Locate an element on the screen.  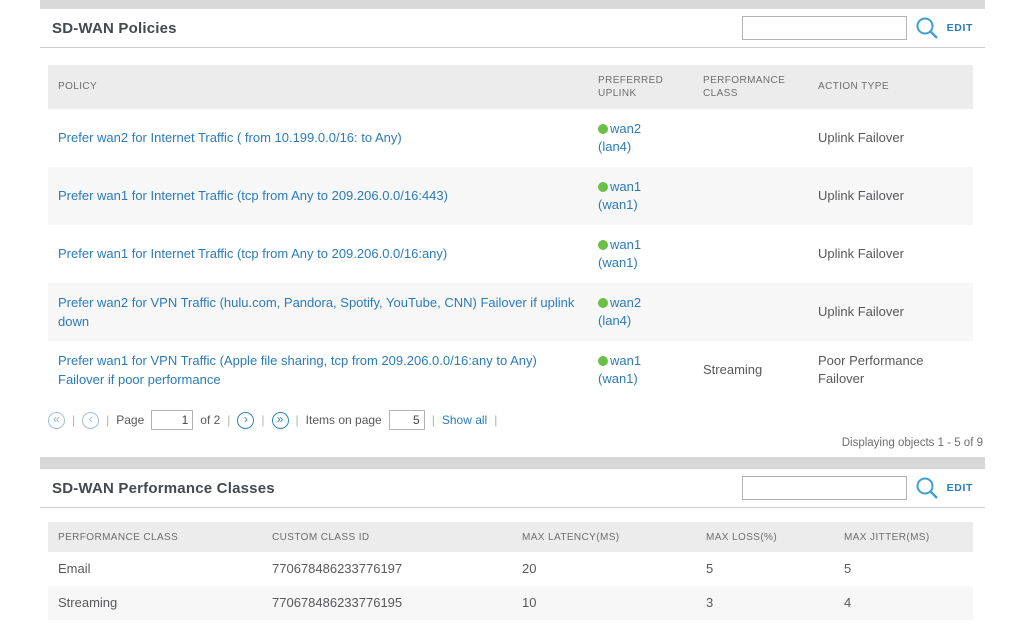
previous-page-button: ‹ is located at coordinates (91, 420).